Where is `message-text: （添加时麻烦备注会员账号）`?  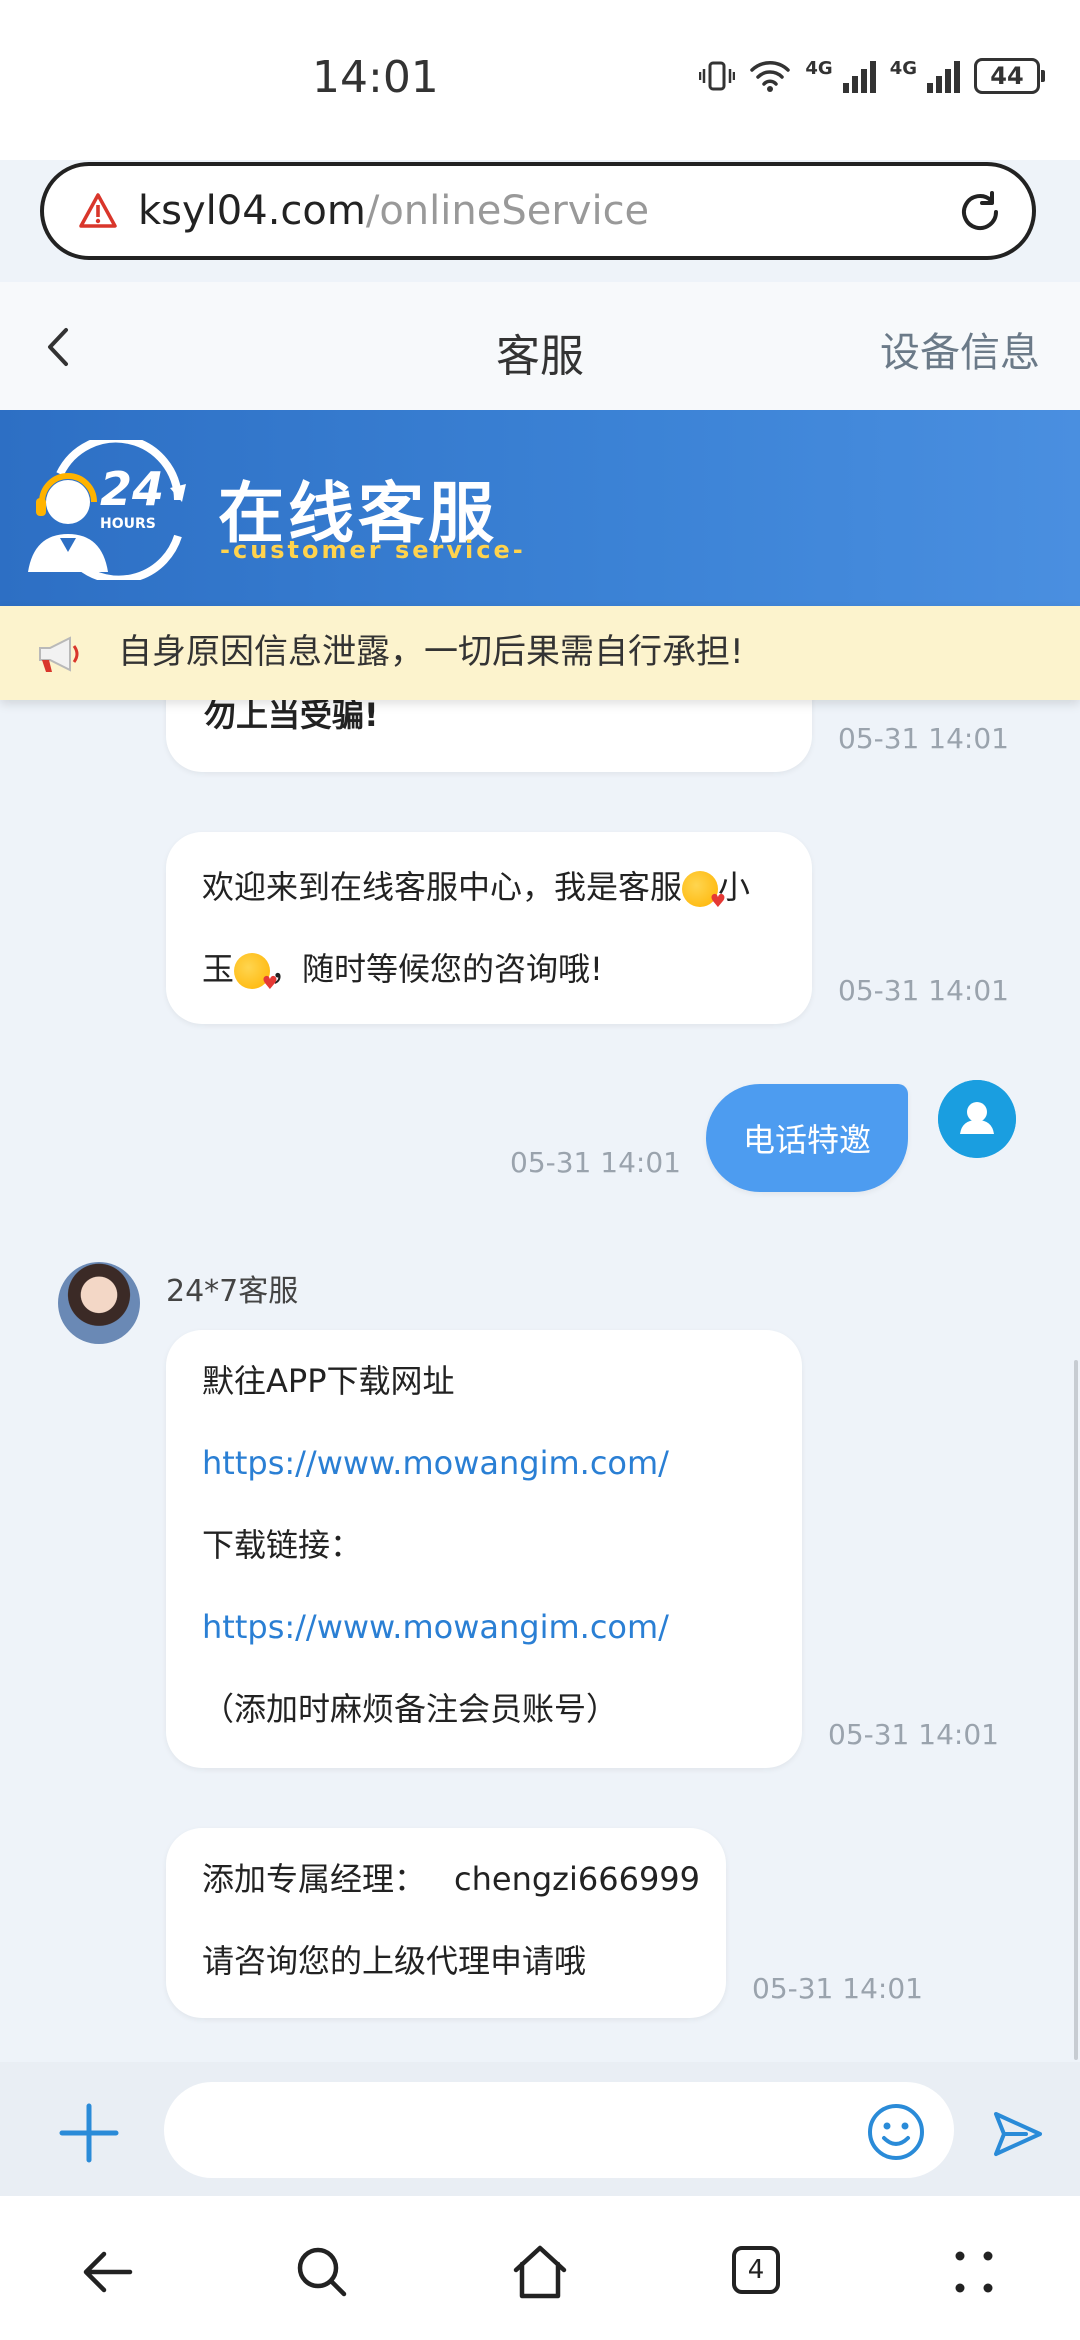 message-text: （添加时麻烦备注会员账号） is located at coordinates (410, 1709).